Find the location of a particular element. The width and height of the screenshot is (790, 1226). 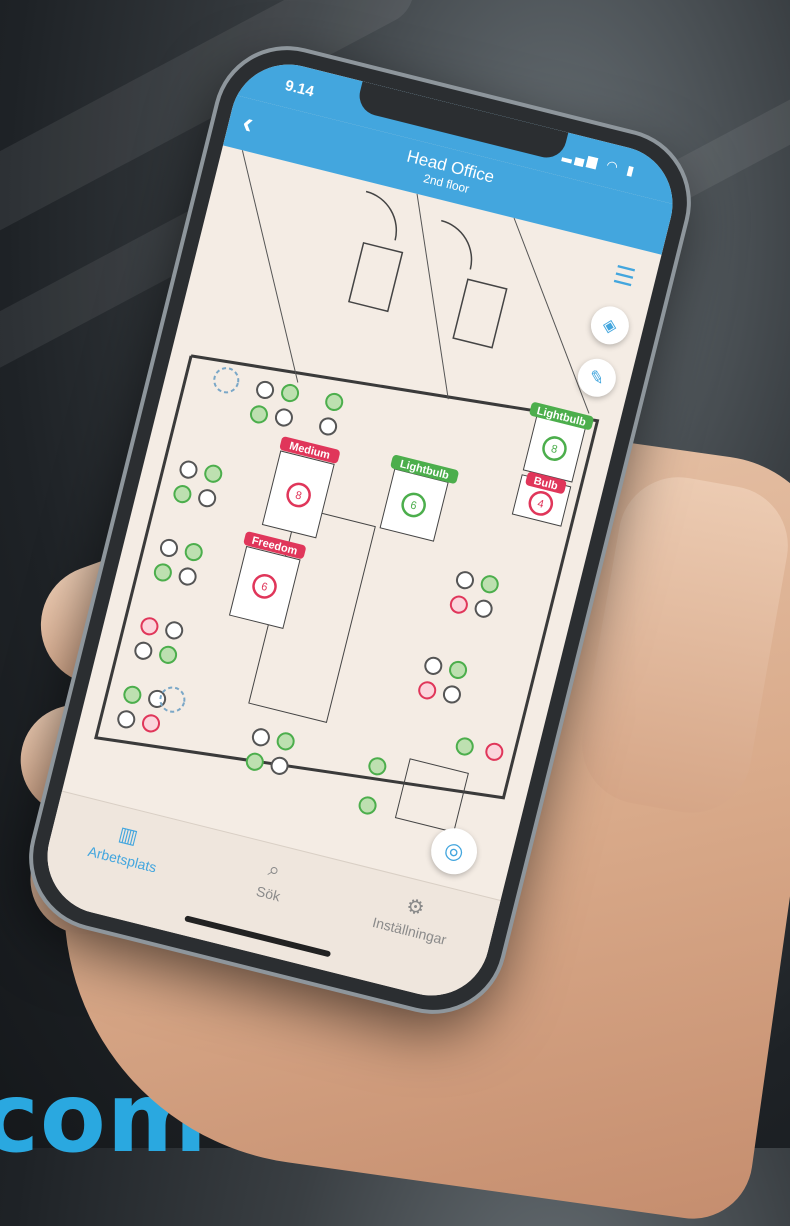

lounge-table is located at coordinates (226, 380).